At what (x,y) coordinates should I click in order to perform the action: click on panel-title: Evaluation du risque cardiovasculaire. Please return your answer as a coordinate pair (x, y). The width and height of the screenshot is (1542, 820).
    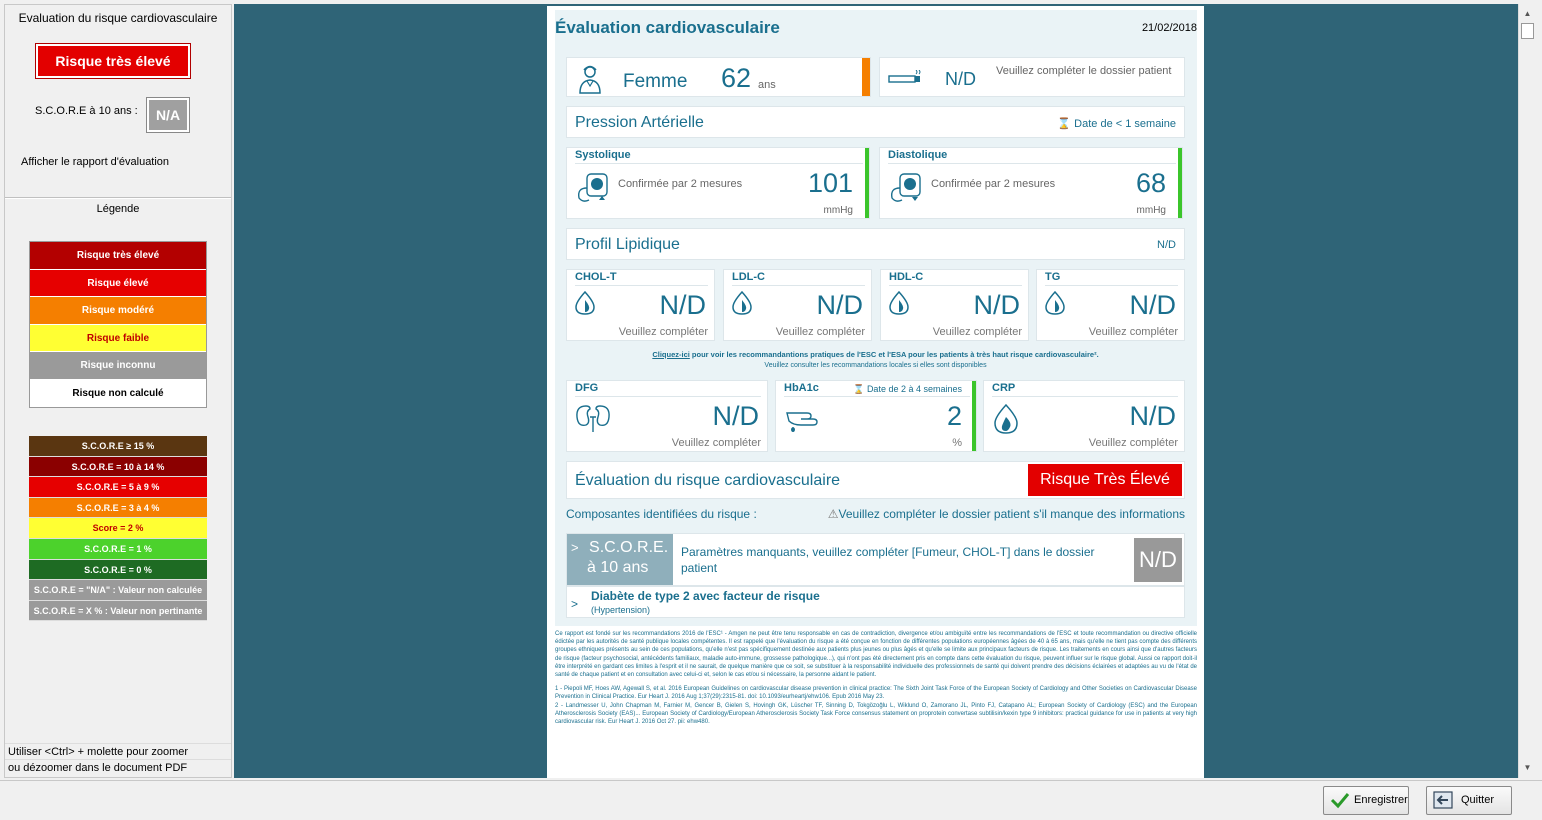
    Looking at the image, I should click on (118, 18).